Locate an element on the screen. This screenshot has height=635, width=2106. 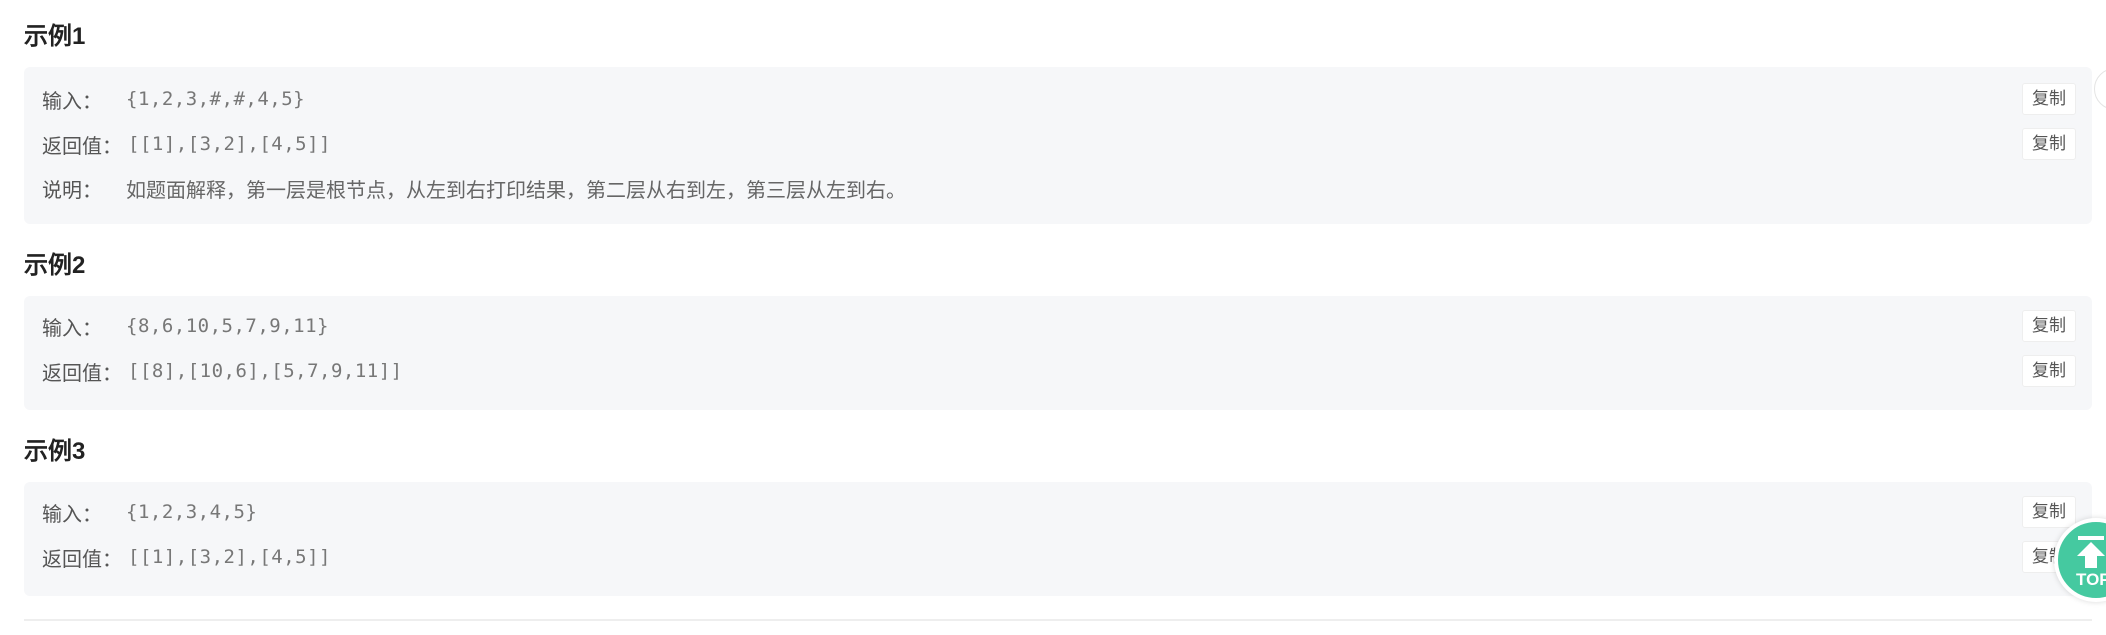
back-to-top-label: TOP is located at coordinates (2091, 579).